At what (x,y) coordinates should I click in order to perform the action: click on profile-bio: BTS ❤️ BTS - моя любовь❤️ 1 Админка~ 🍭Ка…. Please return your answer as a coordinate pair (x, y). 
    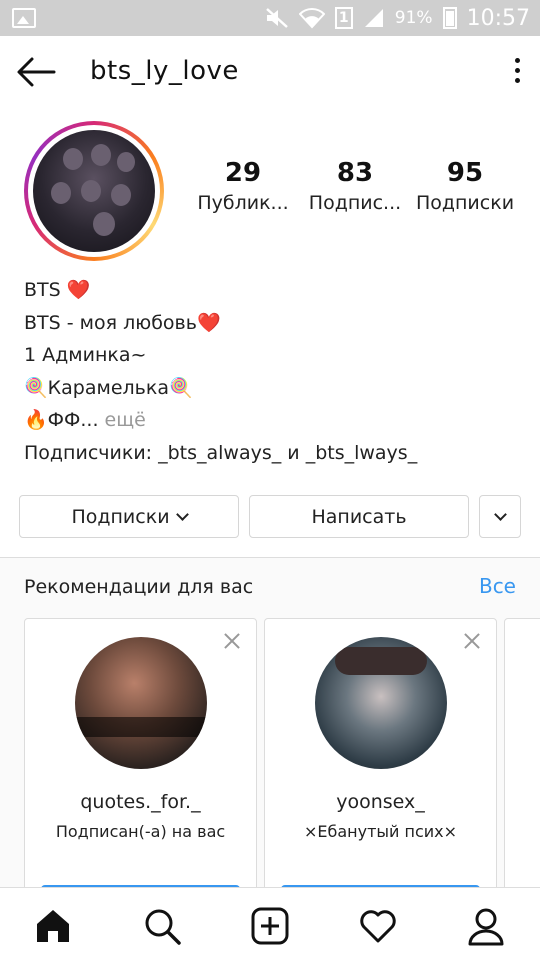
    Looking at the image, I should click on (220, 371).